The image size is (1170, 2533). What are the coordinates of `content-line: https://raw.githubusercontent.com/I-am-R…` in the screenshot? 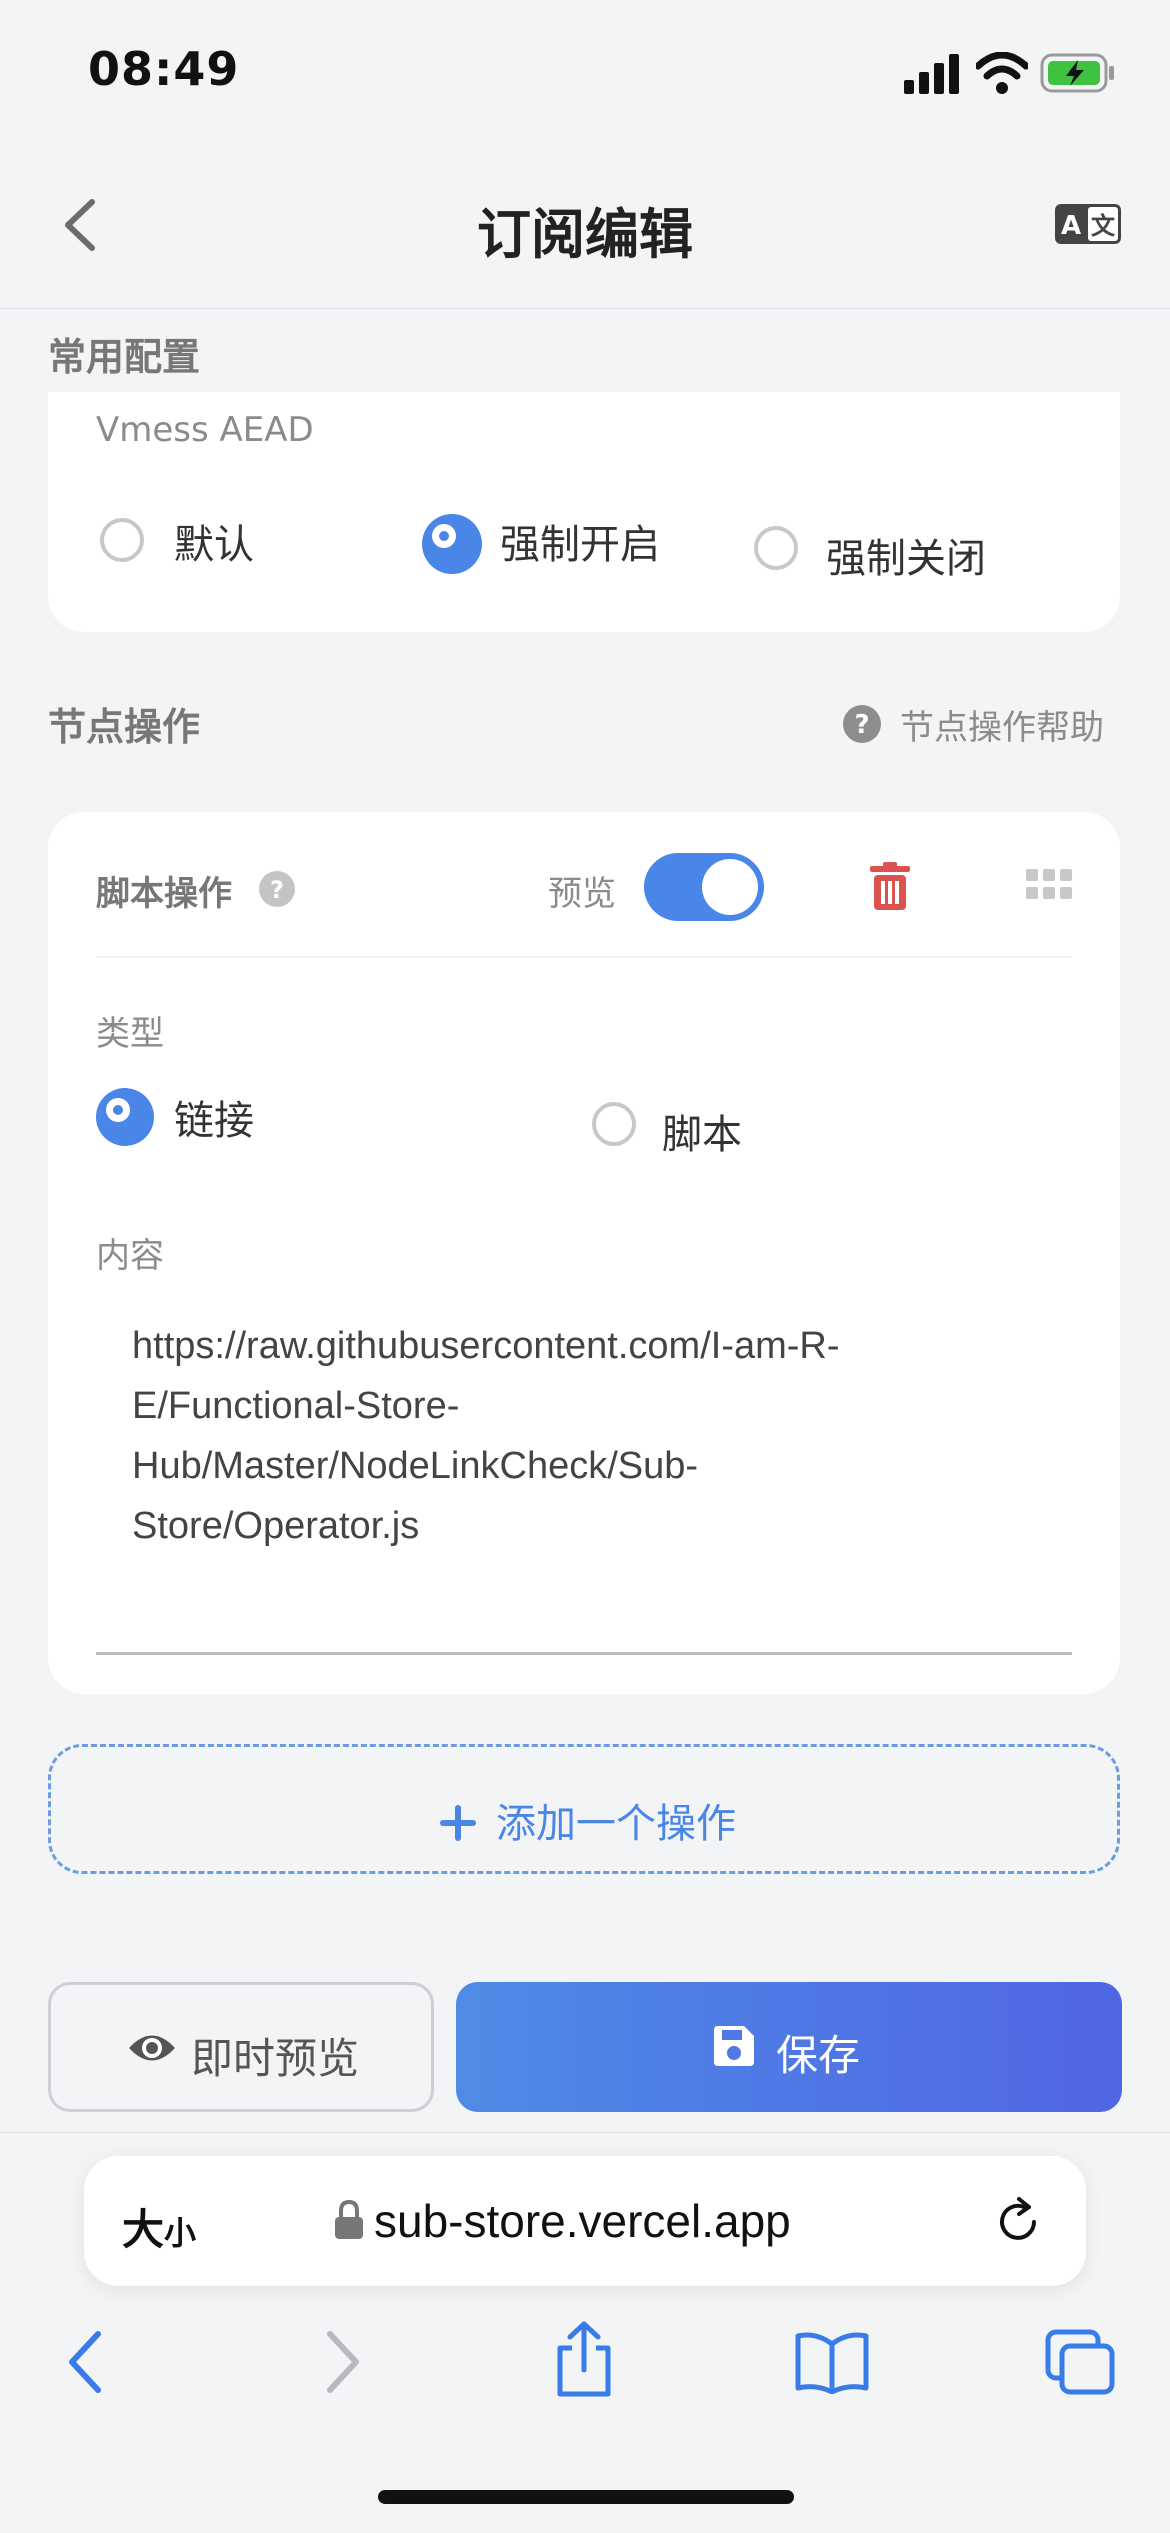 It's located at (486, 1346).